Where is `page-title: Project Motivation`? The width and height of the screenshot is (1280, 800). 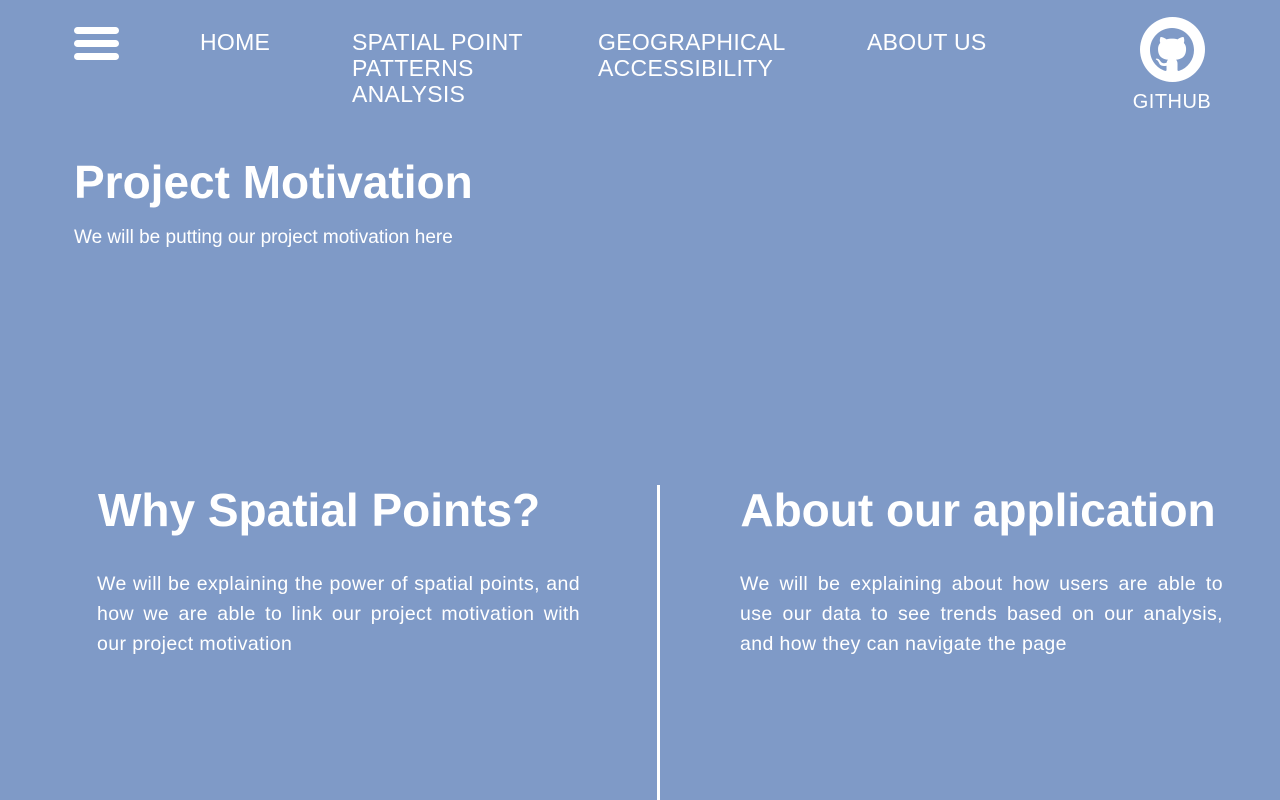
page-title: Project Motivation is located at coordinates (273, 182).